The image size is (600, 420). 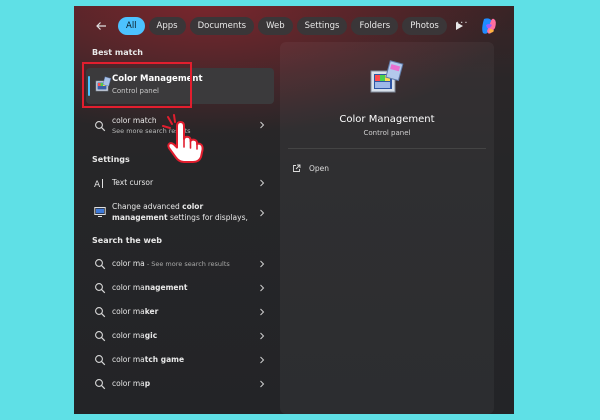 What do you see at coordinates (180, 183) in the screenshot?
I see `result-text-cursor: A Text cursor` at bounding box center [180, 183].